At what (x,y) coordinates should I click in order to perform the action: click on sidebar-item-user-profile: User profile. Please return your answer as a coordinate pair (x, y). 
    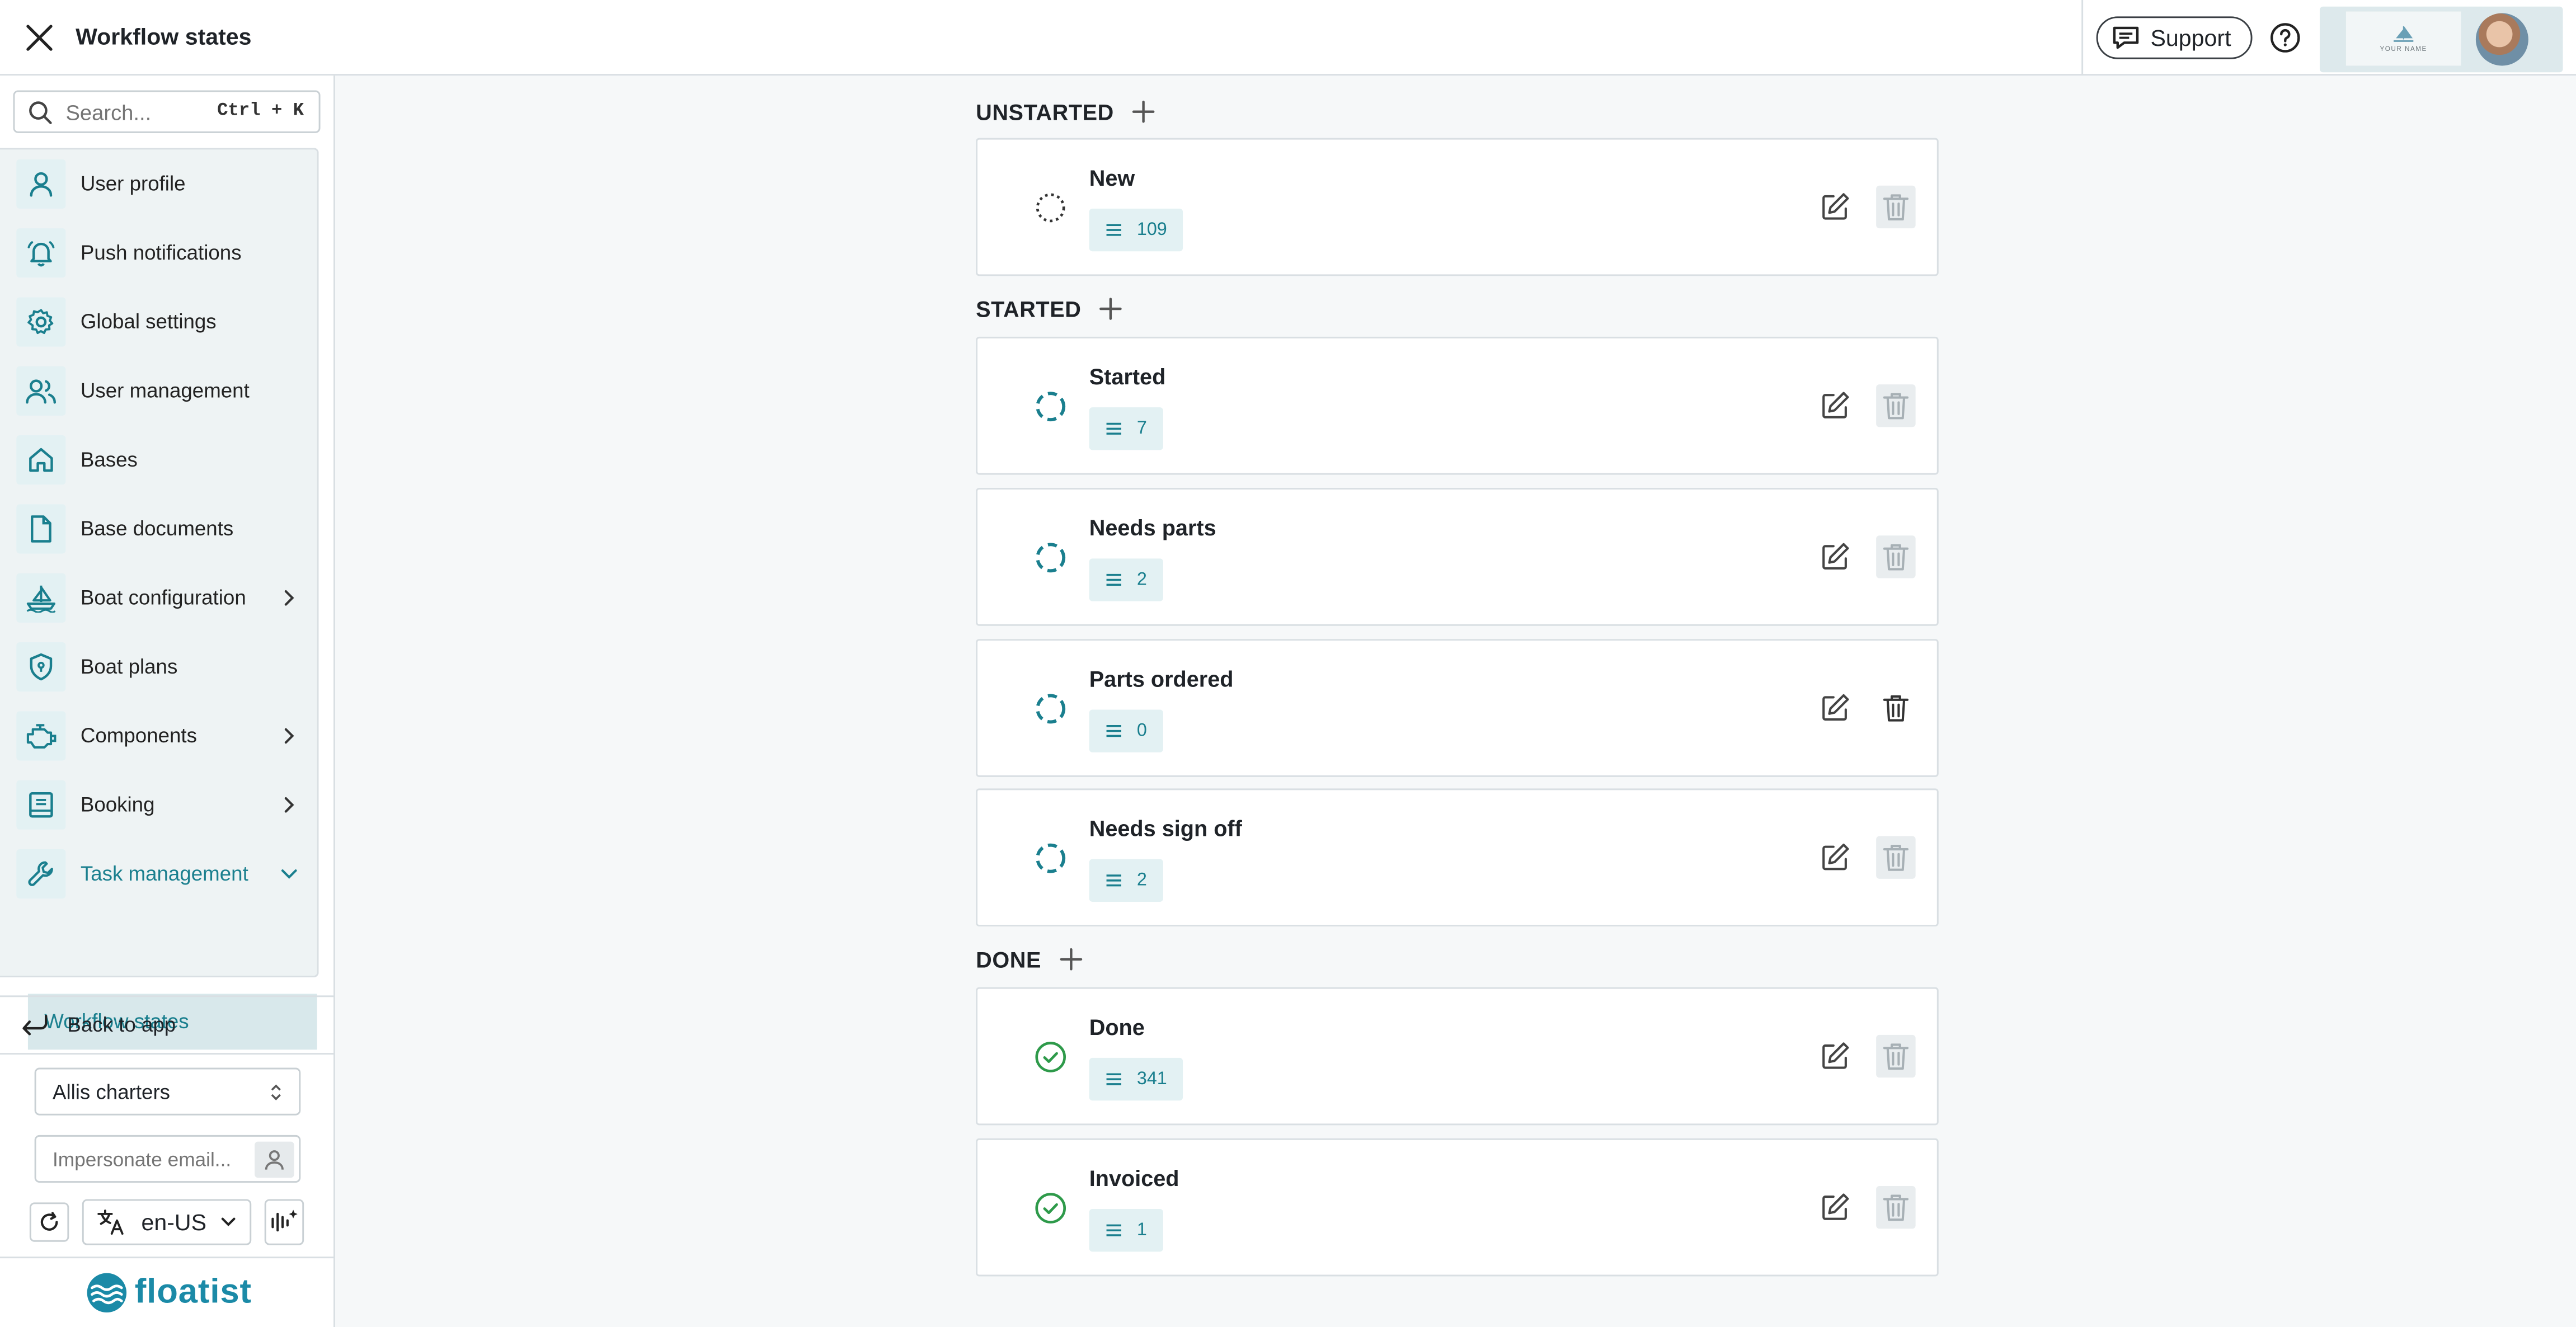
    Looking at the image, I should click on (158, 183).